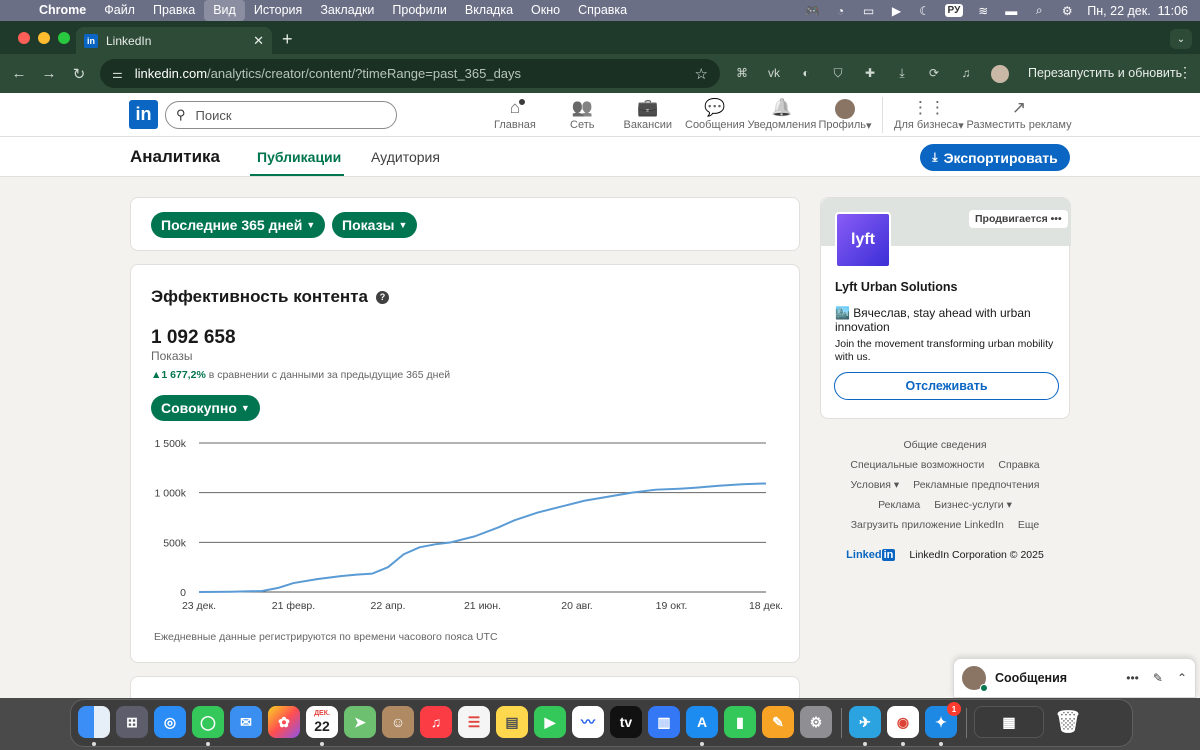 The image size is (1200, 750). Describe the element at coordinates (1018, 219) in the screenshot. I see `promoted-label: Продвигается •••` at that location.